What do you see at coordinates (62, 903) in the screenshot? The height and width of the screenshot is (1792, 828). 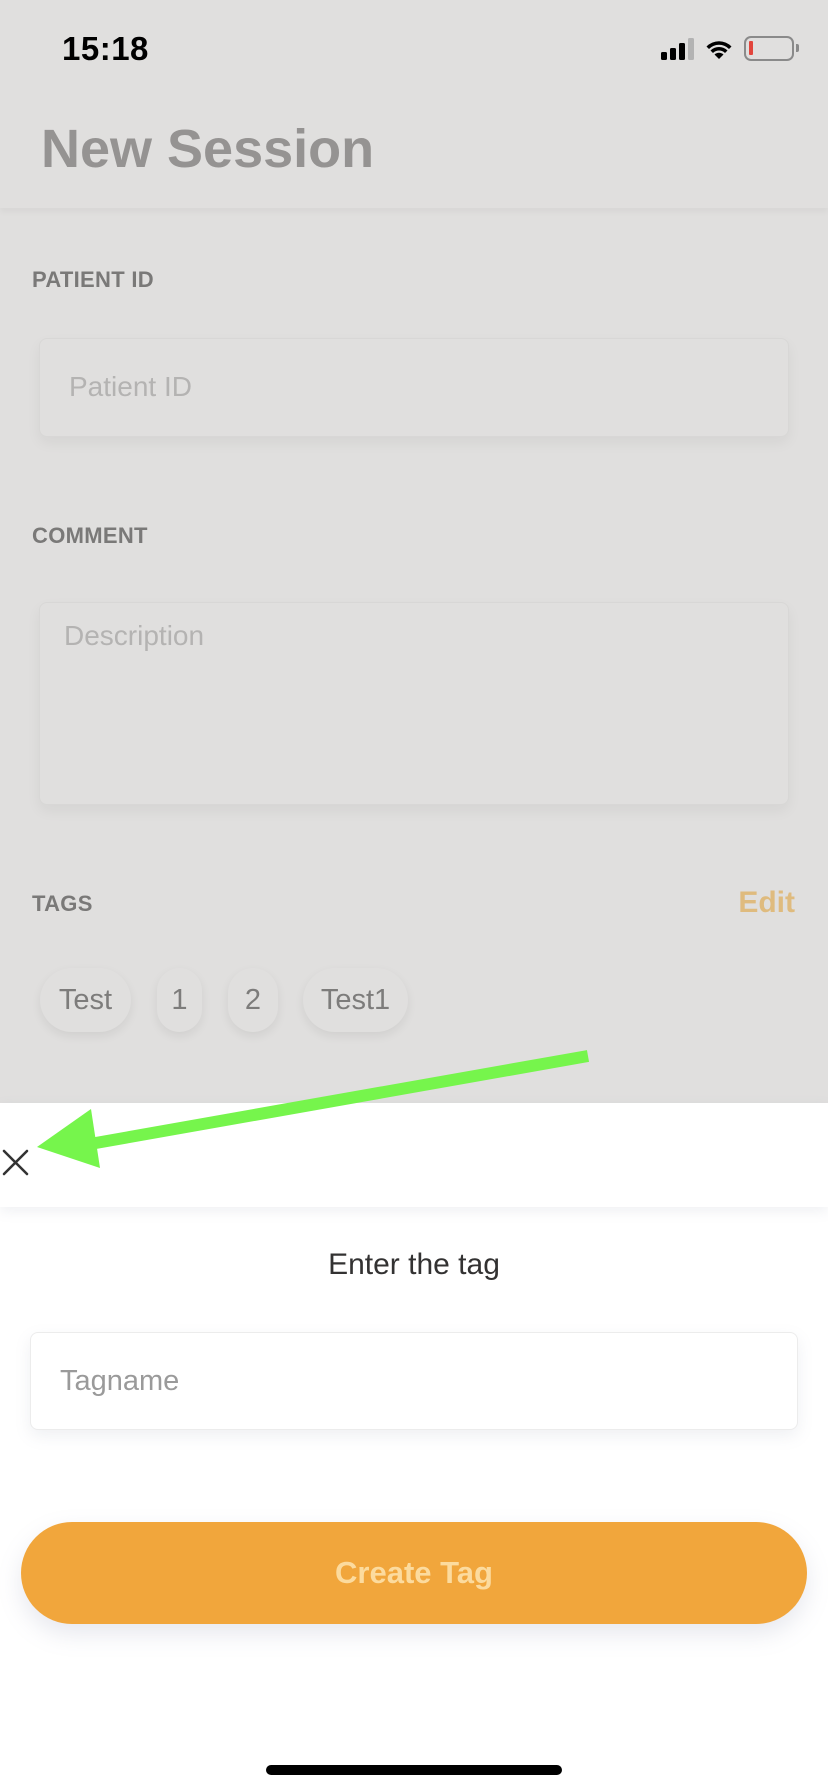 I see `tags-label: TAGS` at bounding box center [62, 903].